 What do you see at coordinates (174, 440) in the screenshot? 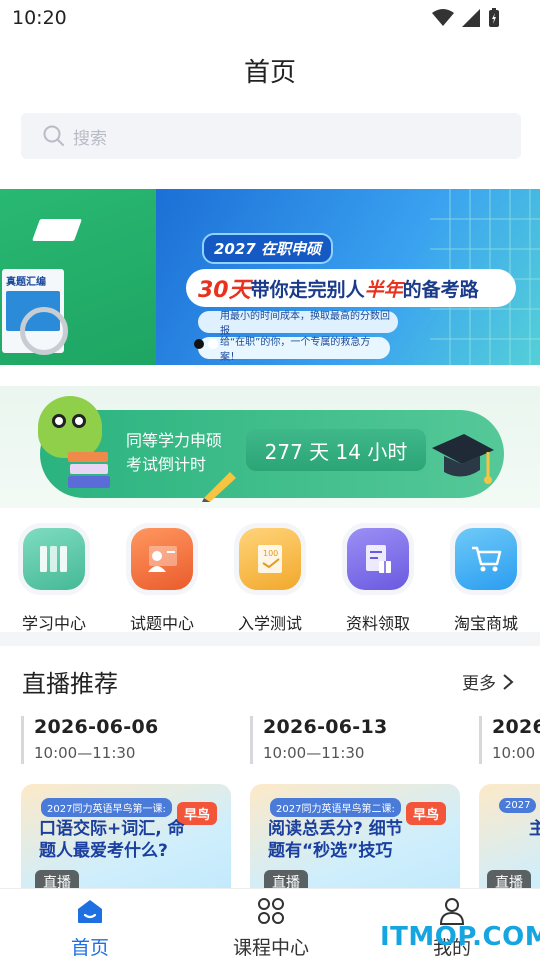
I see `countdown-label-line1: 同等学力申硕` at bounding box center [174, 440].